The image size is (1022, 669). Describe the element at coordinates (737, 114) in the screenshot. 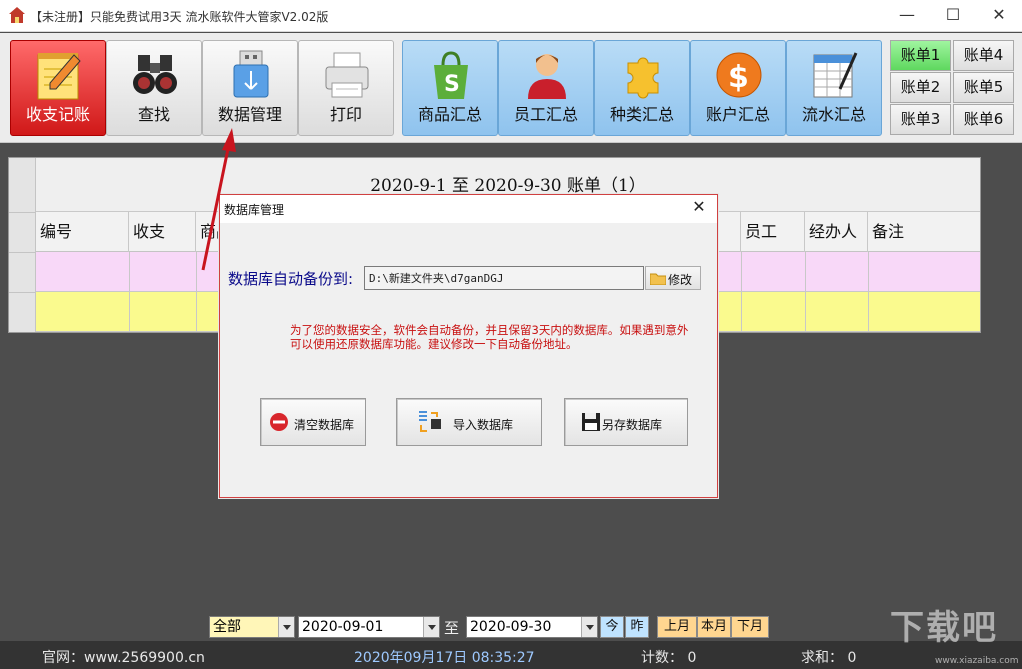

I see `account-summary-label: 账户汇总` at that location.